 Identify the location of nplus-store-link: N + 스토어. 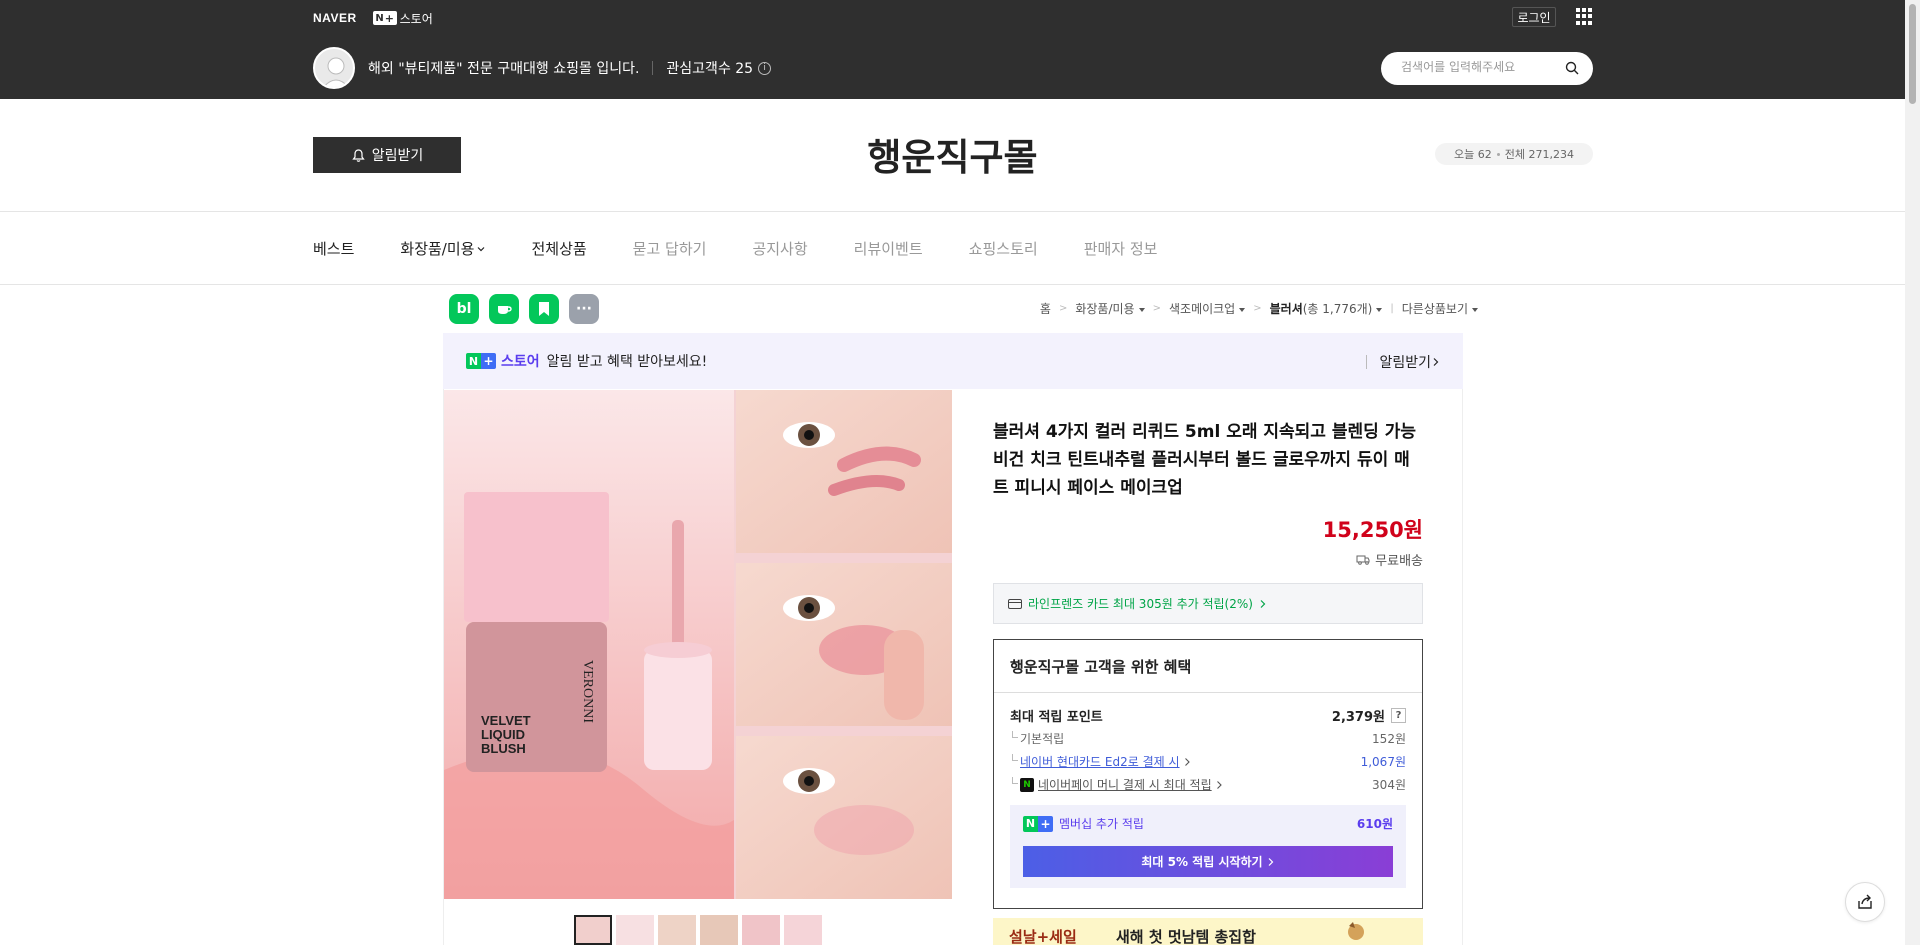
(402, 18).